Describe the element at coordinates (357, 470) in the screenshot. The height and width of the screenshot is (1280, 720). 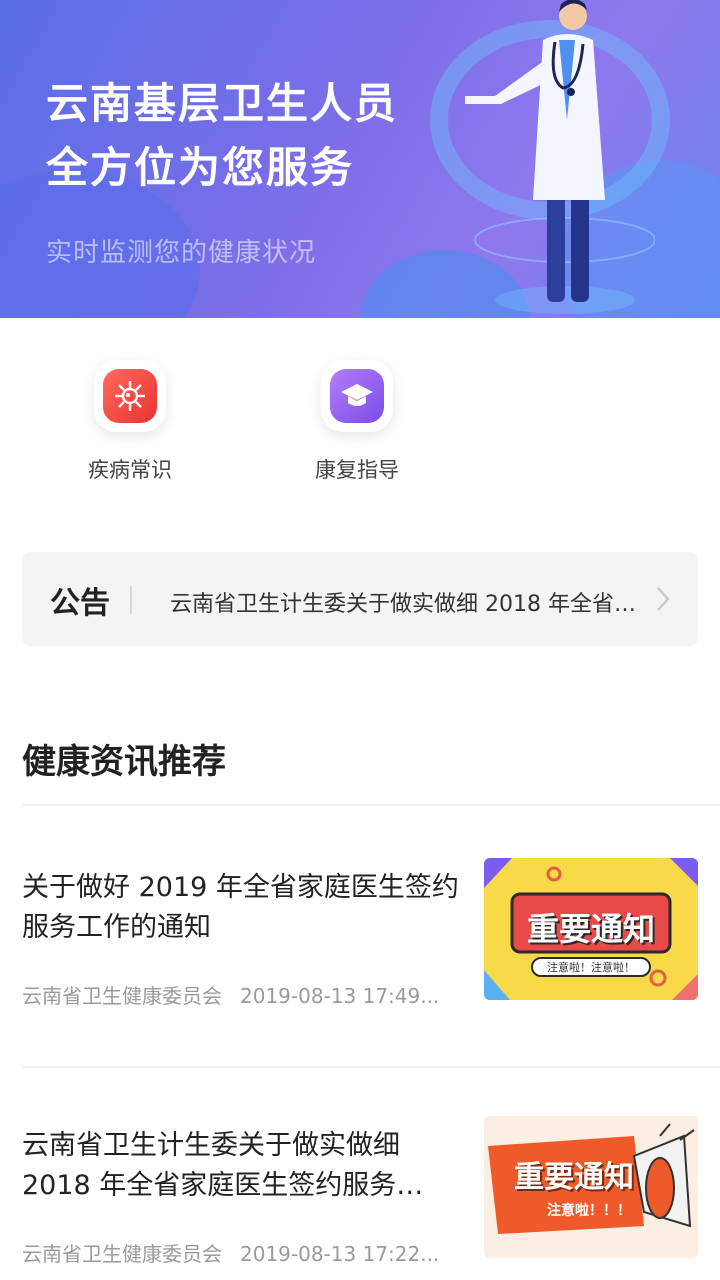
I see `entry-label: 康复指导` at that location.